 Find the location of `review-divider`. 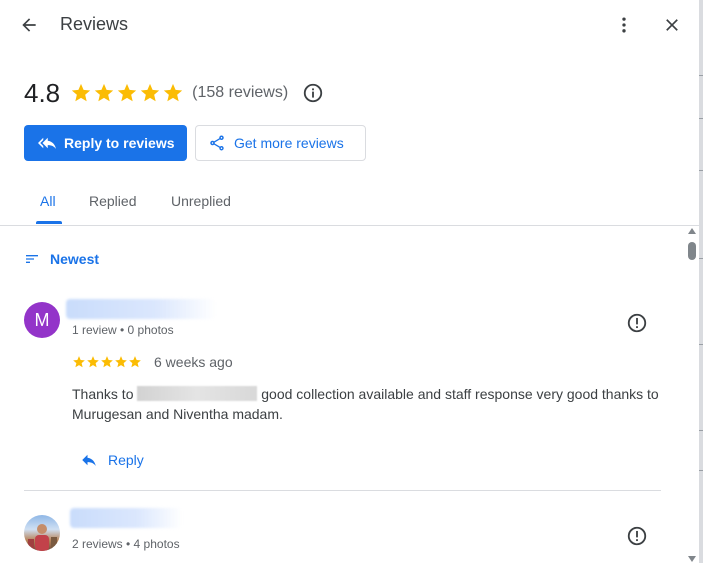

review-divider is located at coordinates (342, 490).